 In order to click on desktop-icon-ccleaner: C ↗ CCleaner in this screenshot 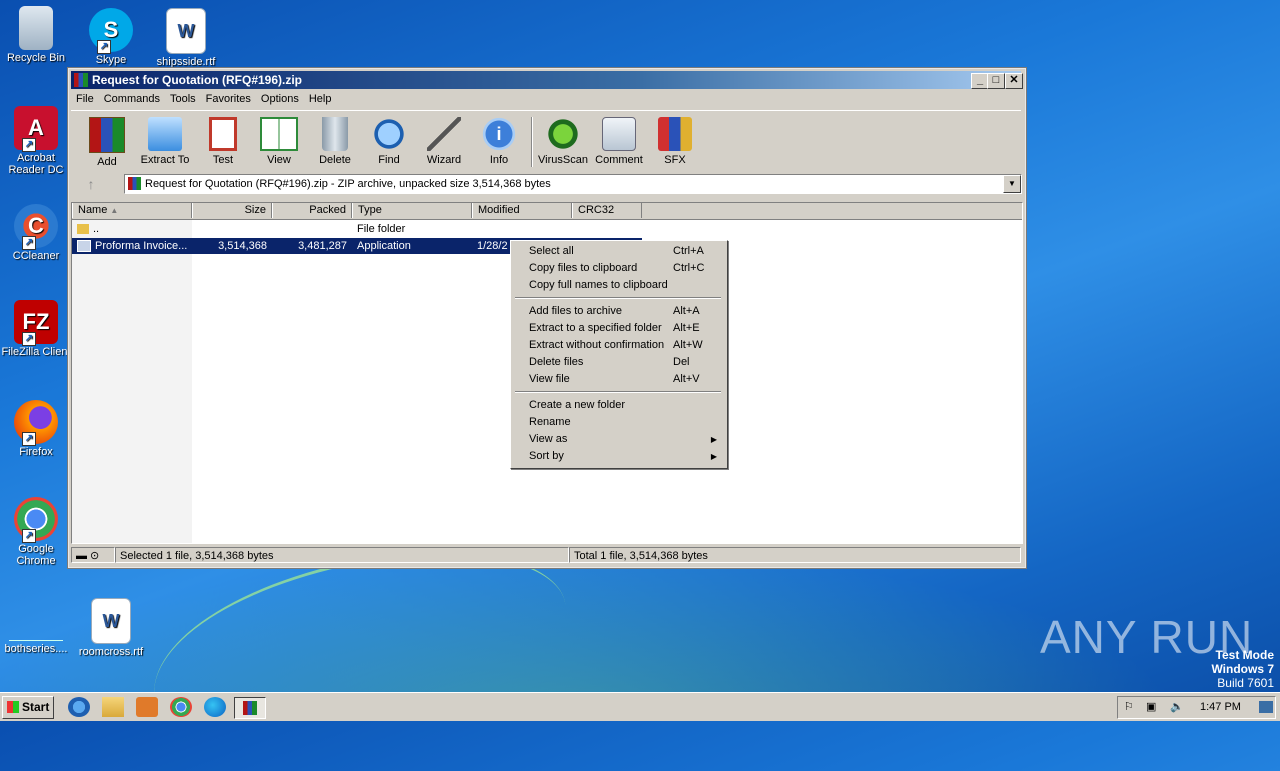, I will do `click(36, 233)`.